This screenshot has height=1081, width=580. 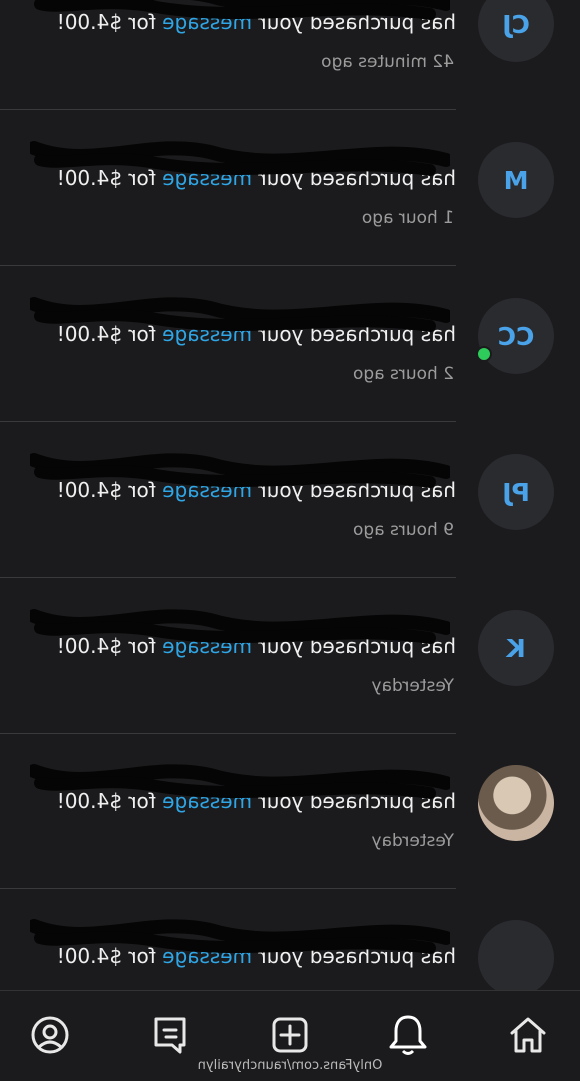 What do you see at coordinates (516, 336) in the screenshot?
I see `avatar: CC` at bounding box center [516, 336].